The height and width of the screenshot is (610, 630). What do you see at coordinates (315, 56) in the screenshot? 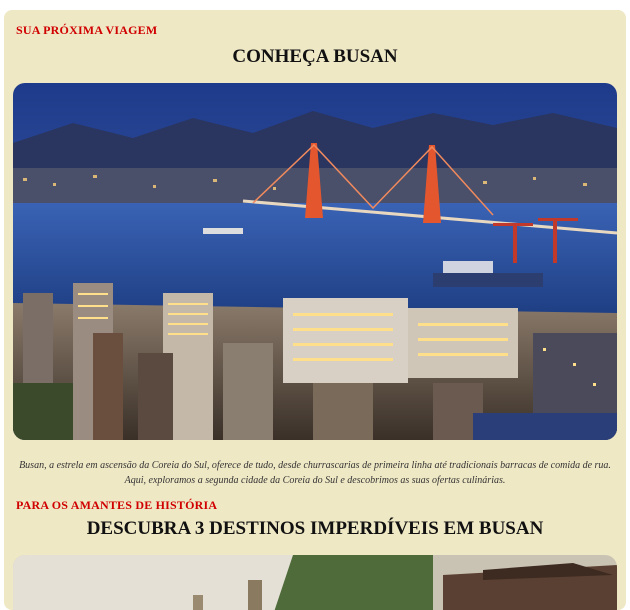
I see `section-title: CONHEÇA BUSAN` at bounding box center [315, 56].